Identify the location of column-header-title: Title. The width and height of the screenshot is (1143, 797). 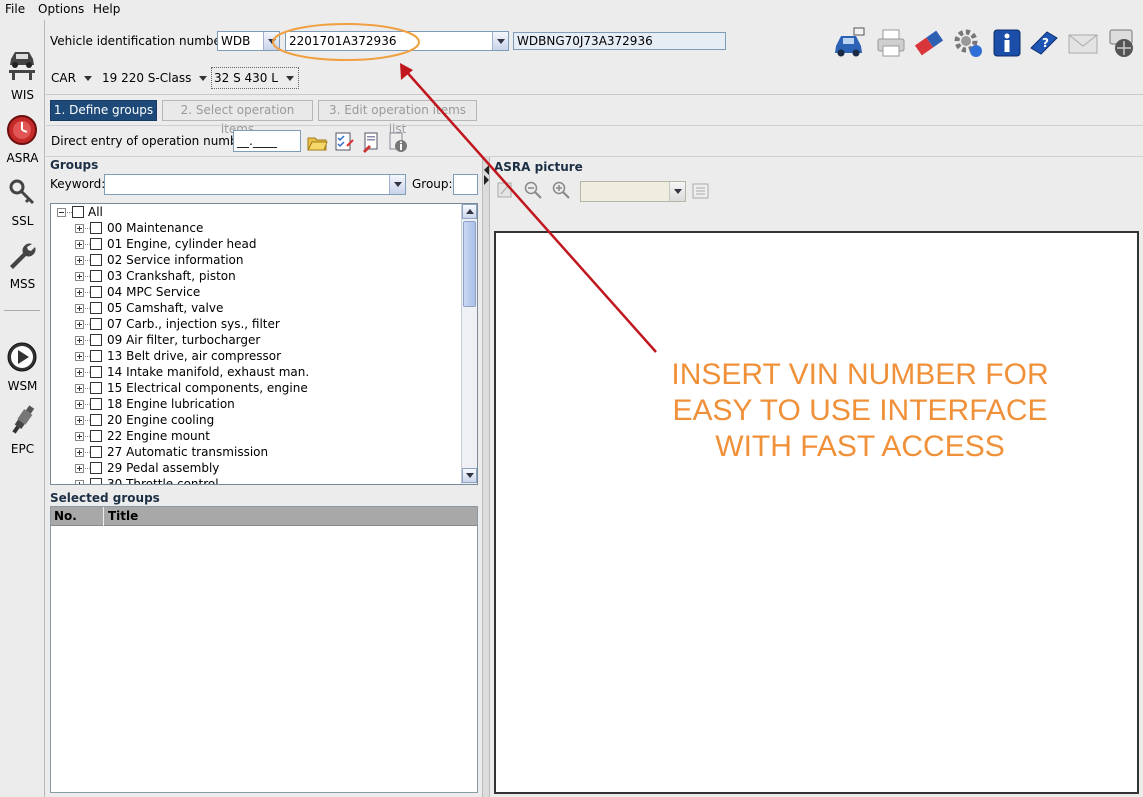
(291, 516).